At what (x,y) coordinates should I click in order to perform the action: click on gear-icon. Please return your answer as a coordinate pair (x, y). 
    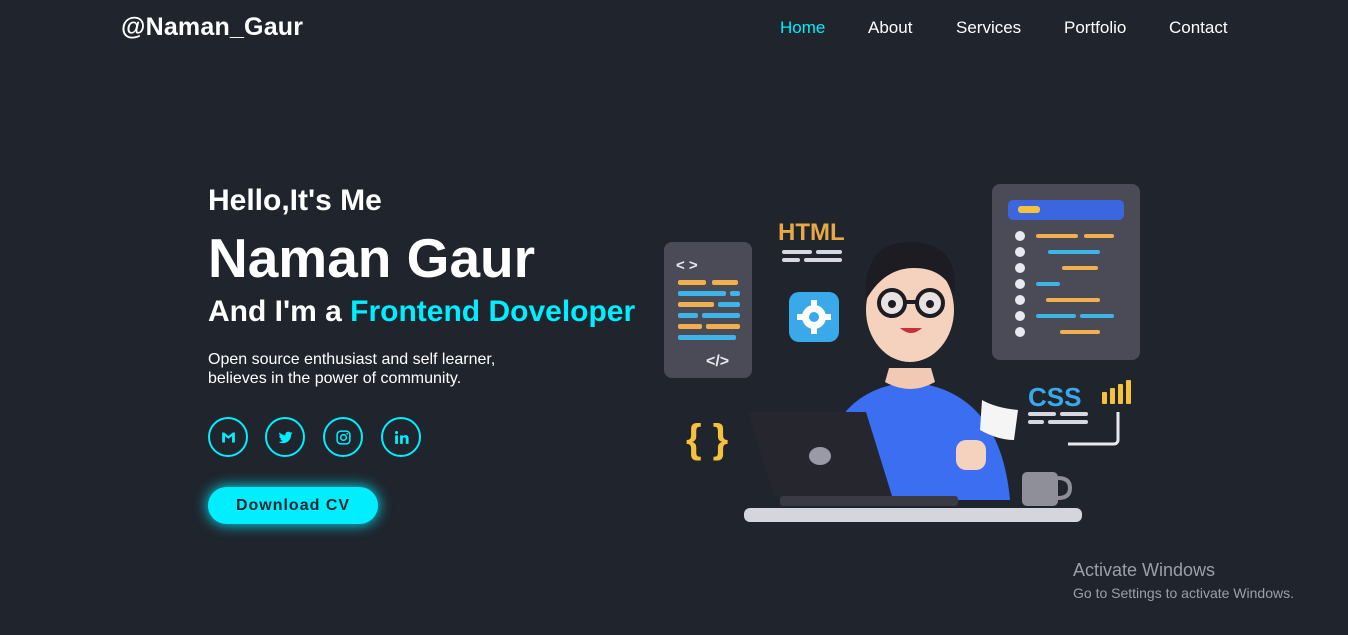
    Looking at the image, I should click on (814, 317).